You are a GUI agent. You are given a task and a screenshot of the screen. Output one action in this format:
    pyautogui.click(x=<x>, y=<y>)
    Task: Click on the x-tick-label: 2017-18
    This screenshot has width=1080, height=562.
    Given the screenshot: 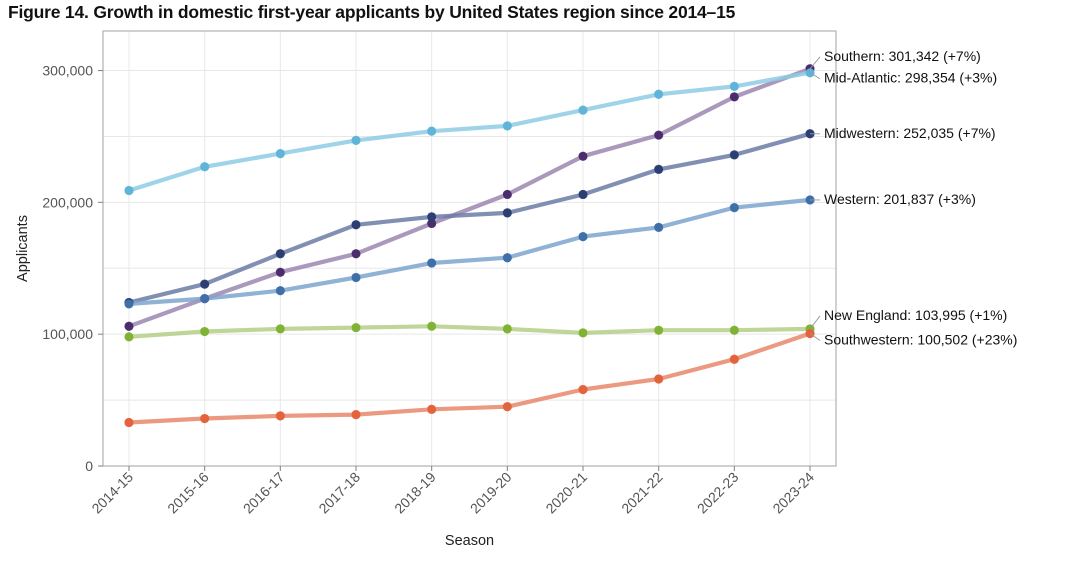 What is the action you would take?
    pyautogui.click(x=339, y=493)
    